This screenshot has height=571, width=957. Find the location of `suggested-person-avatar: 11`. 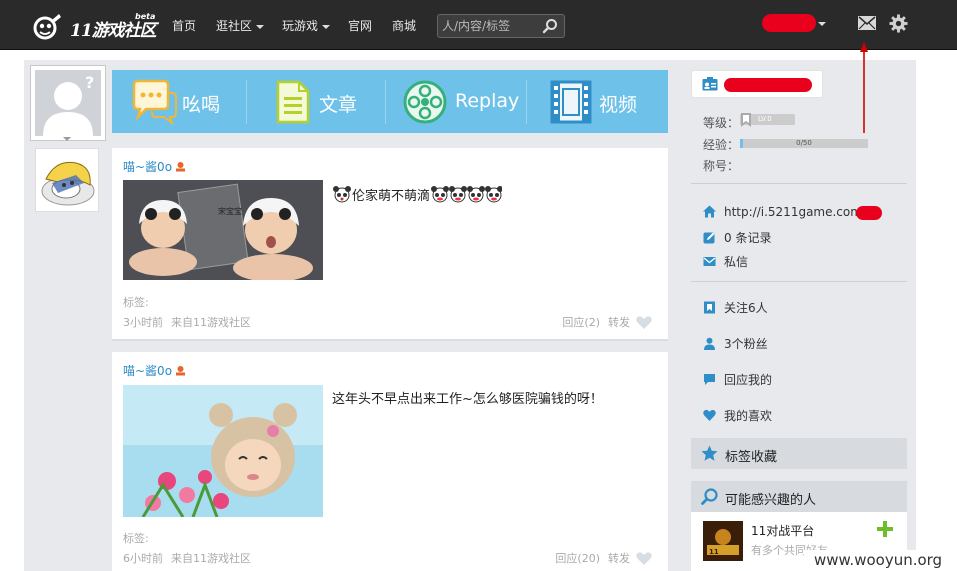

suggested-person-avatar: 11 is located at coordinates (723, 541).